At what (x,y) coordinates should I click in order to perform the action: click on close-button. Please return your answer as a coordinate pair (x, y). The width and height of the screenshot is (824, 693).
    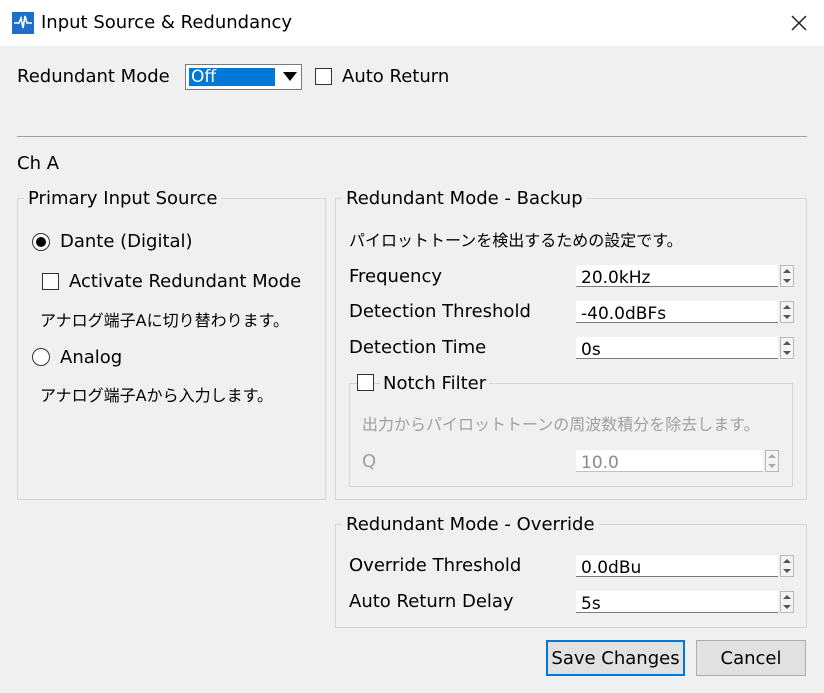
    Looking at the image, I should click on (799, 23).